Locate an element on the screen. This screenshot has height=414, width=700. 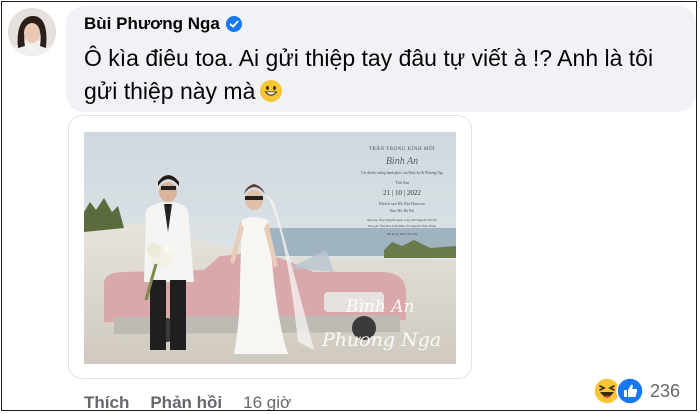
comment-timestamp: 16 giờ is located at coordinates (267, 401).